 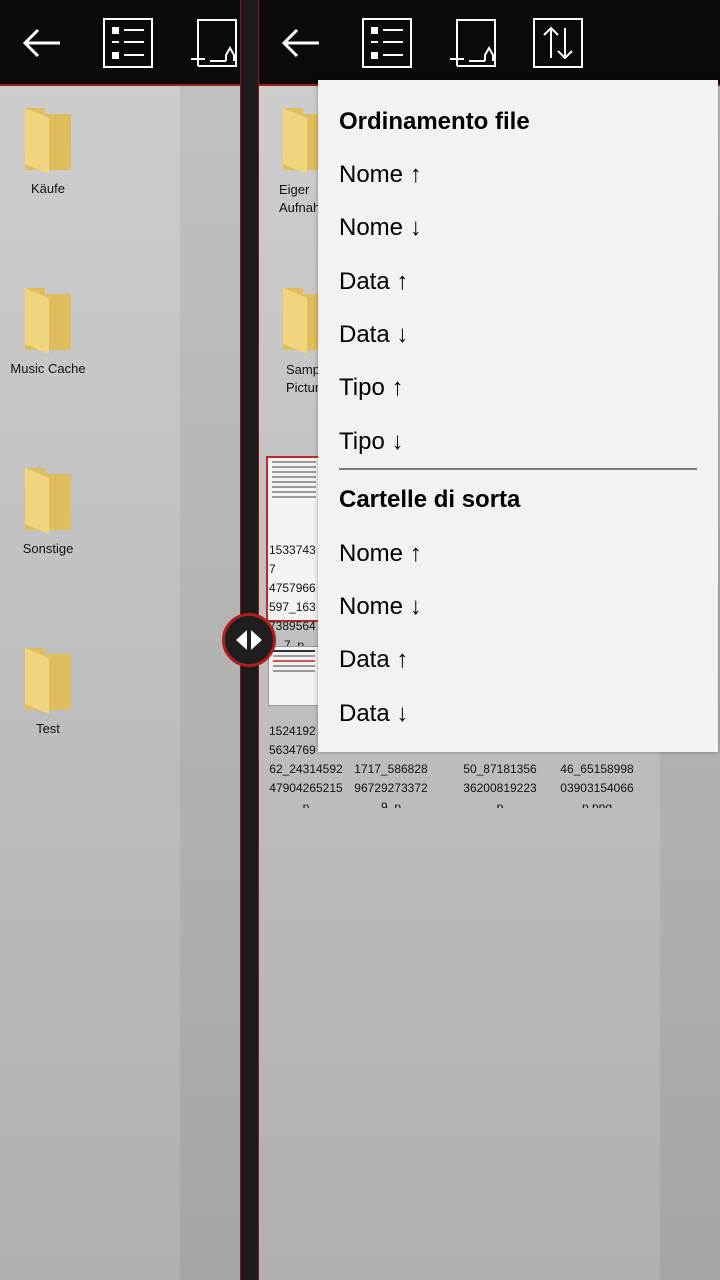 What do you see at coordinates (306, 769) in the screenshot?
I see `file-name-line: 62_24314592` at bounding box center [306, 769].